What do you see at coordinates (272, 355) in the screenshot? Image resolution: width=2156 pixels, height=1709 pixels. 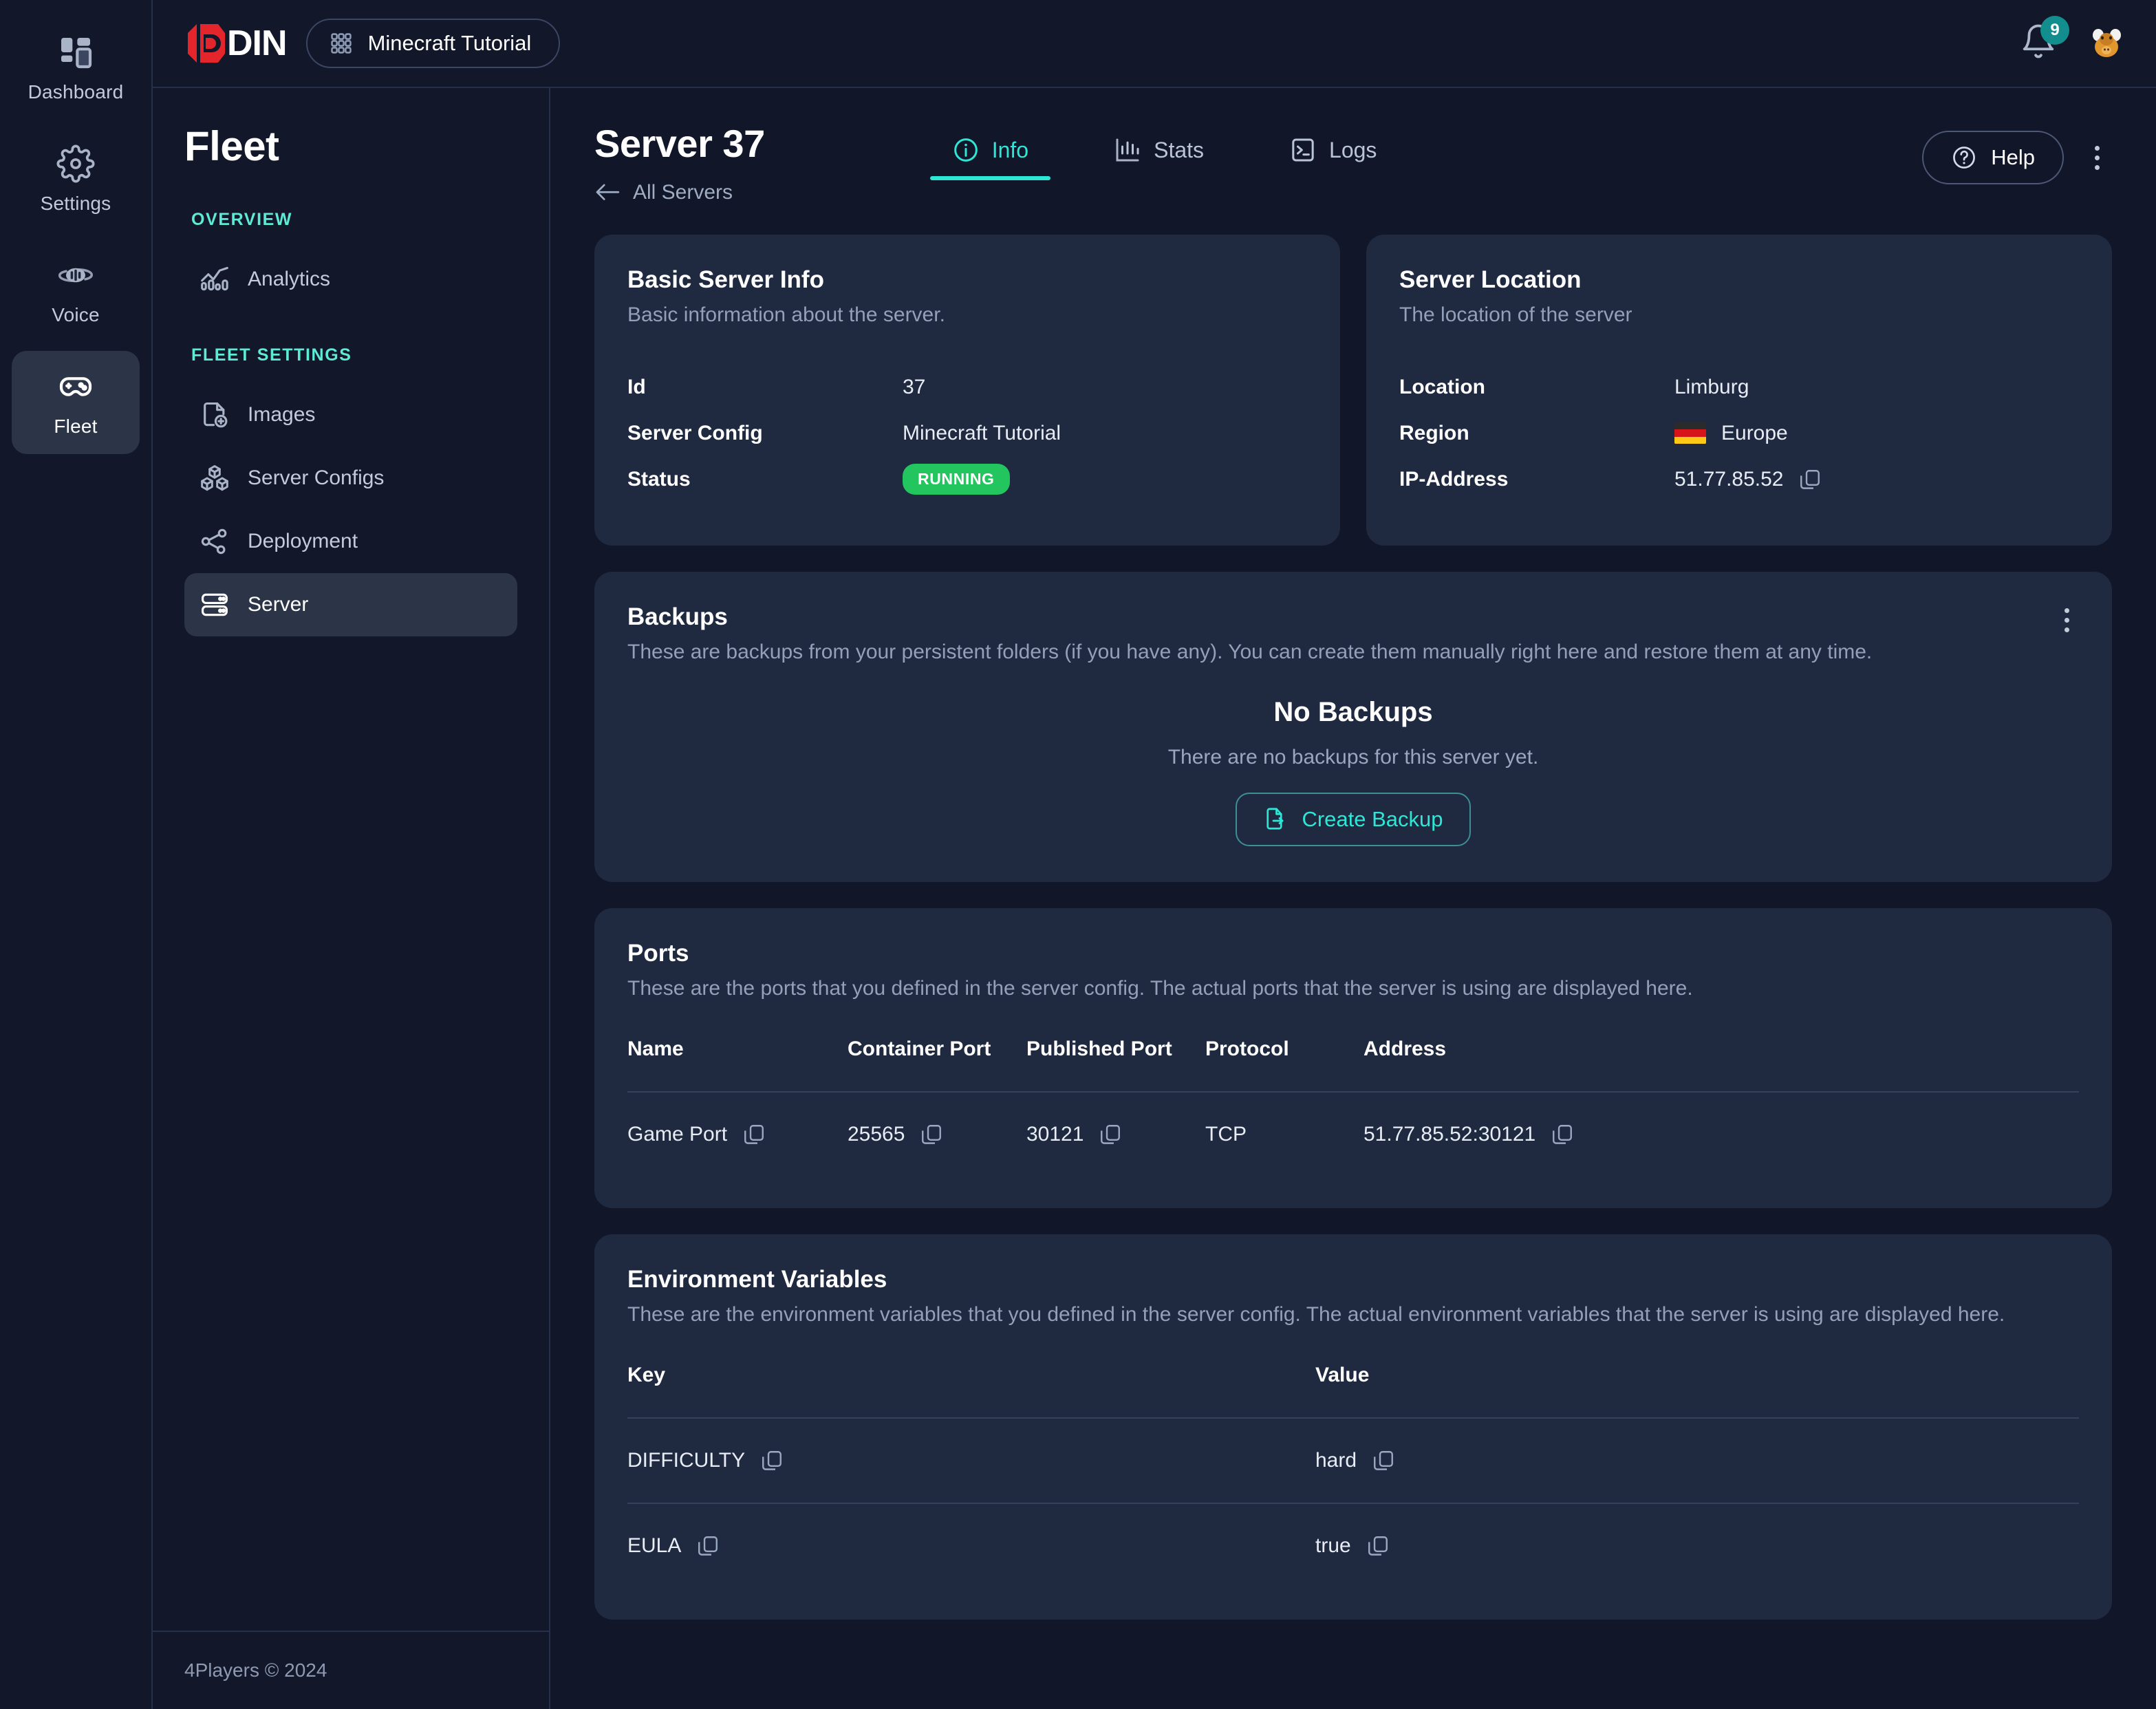 I see `nav-group-label: FLEET SETTINGS` at bounding box center [272, 355].